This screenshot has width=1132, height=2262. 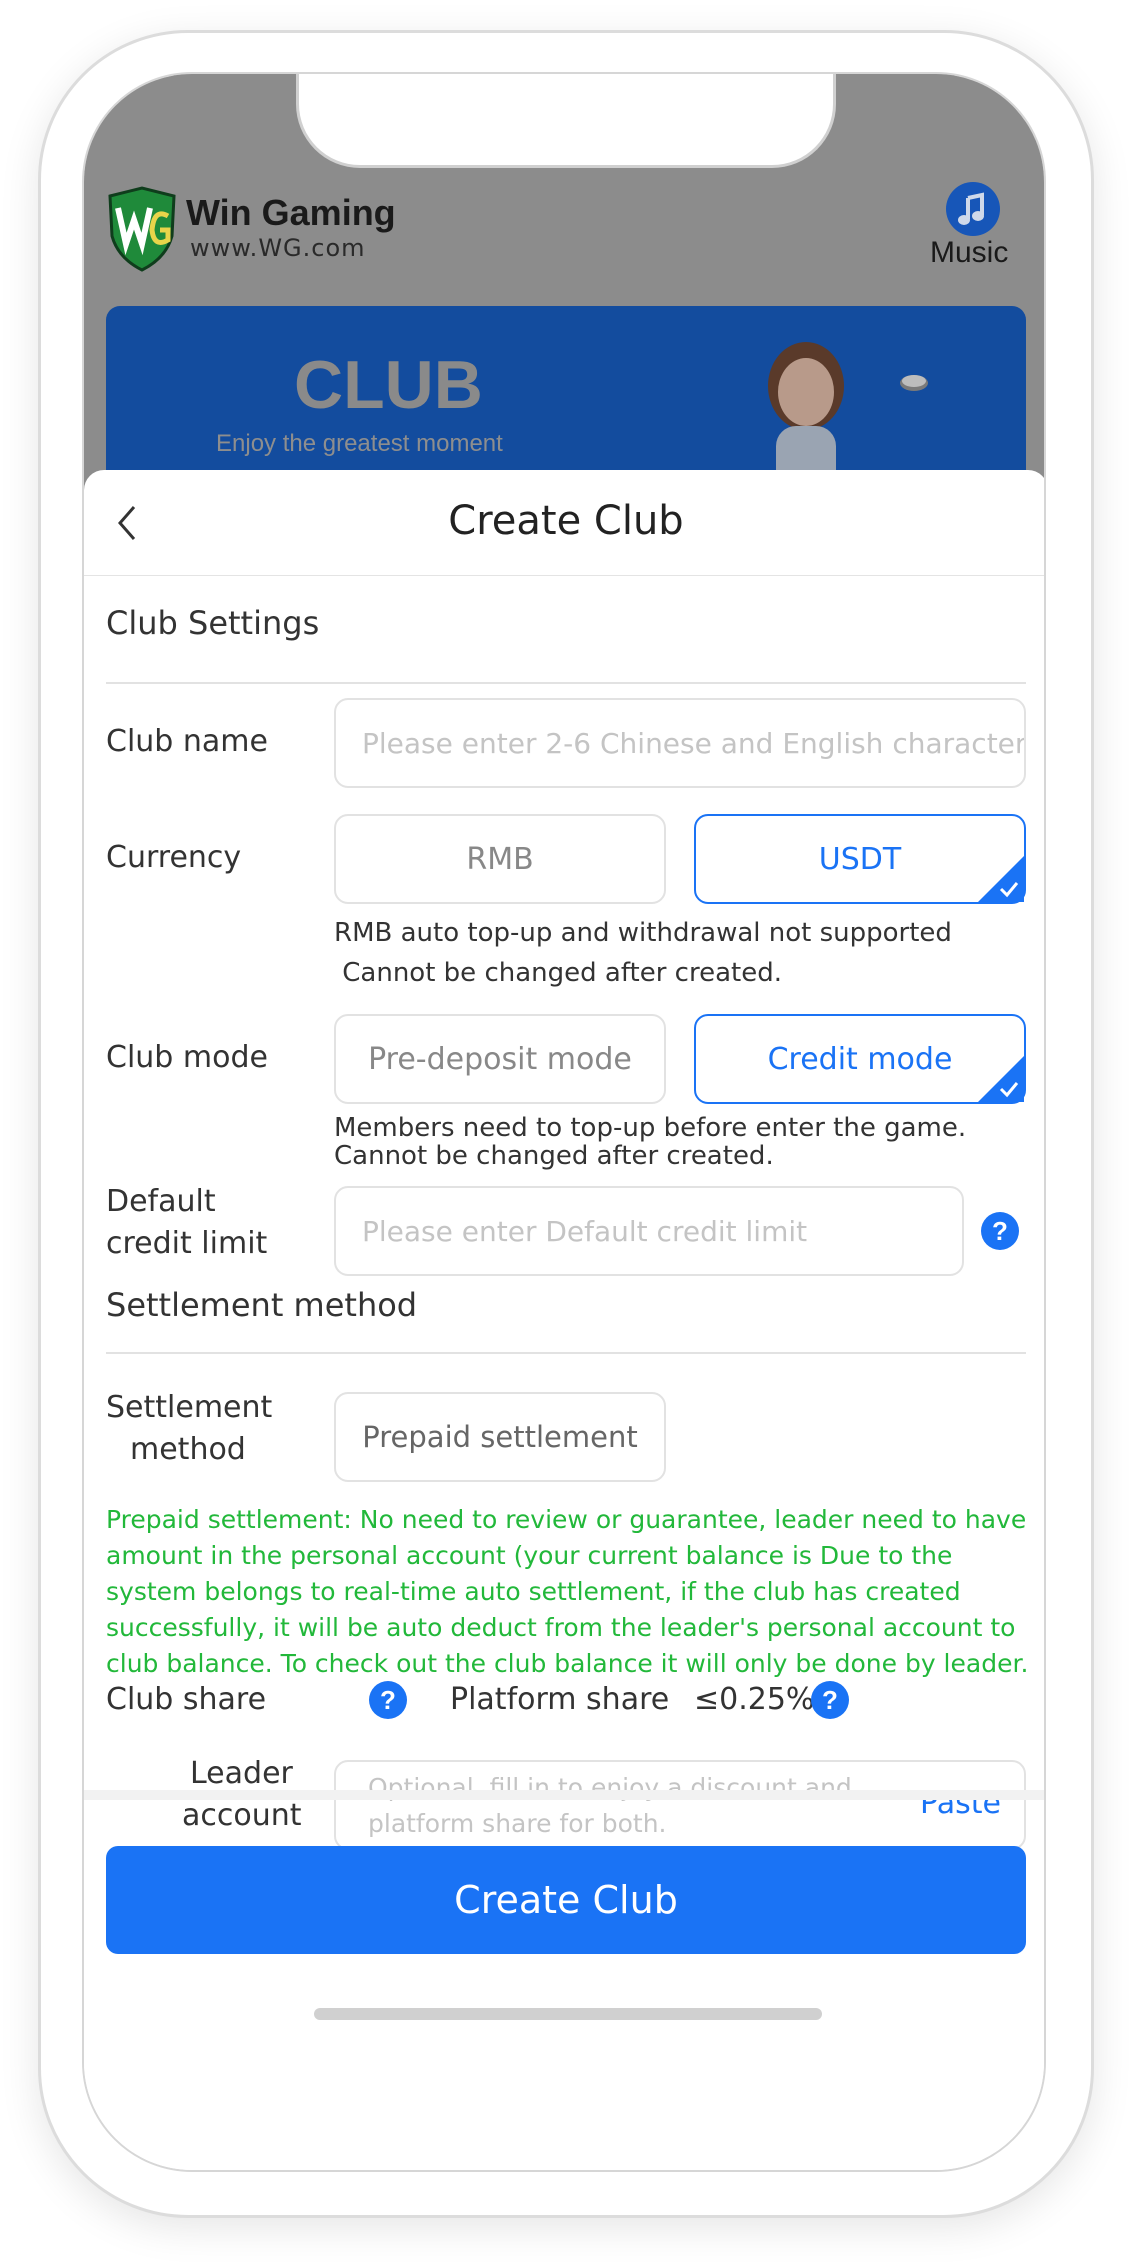 What do you see at coordinates (242, 1815) in the screenshot?
I see `leader-account-label-line2: account` at bounding box center [242, 1815].